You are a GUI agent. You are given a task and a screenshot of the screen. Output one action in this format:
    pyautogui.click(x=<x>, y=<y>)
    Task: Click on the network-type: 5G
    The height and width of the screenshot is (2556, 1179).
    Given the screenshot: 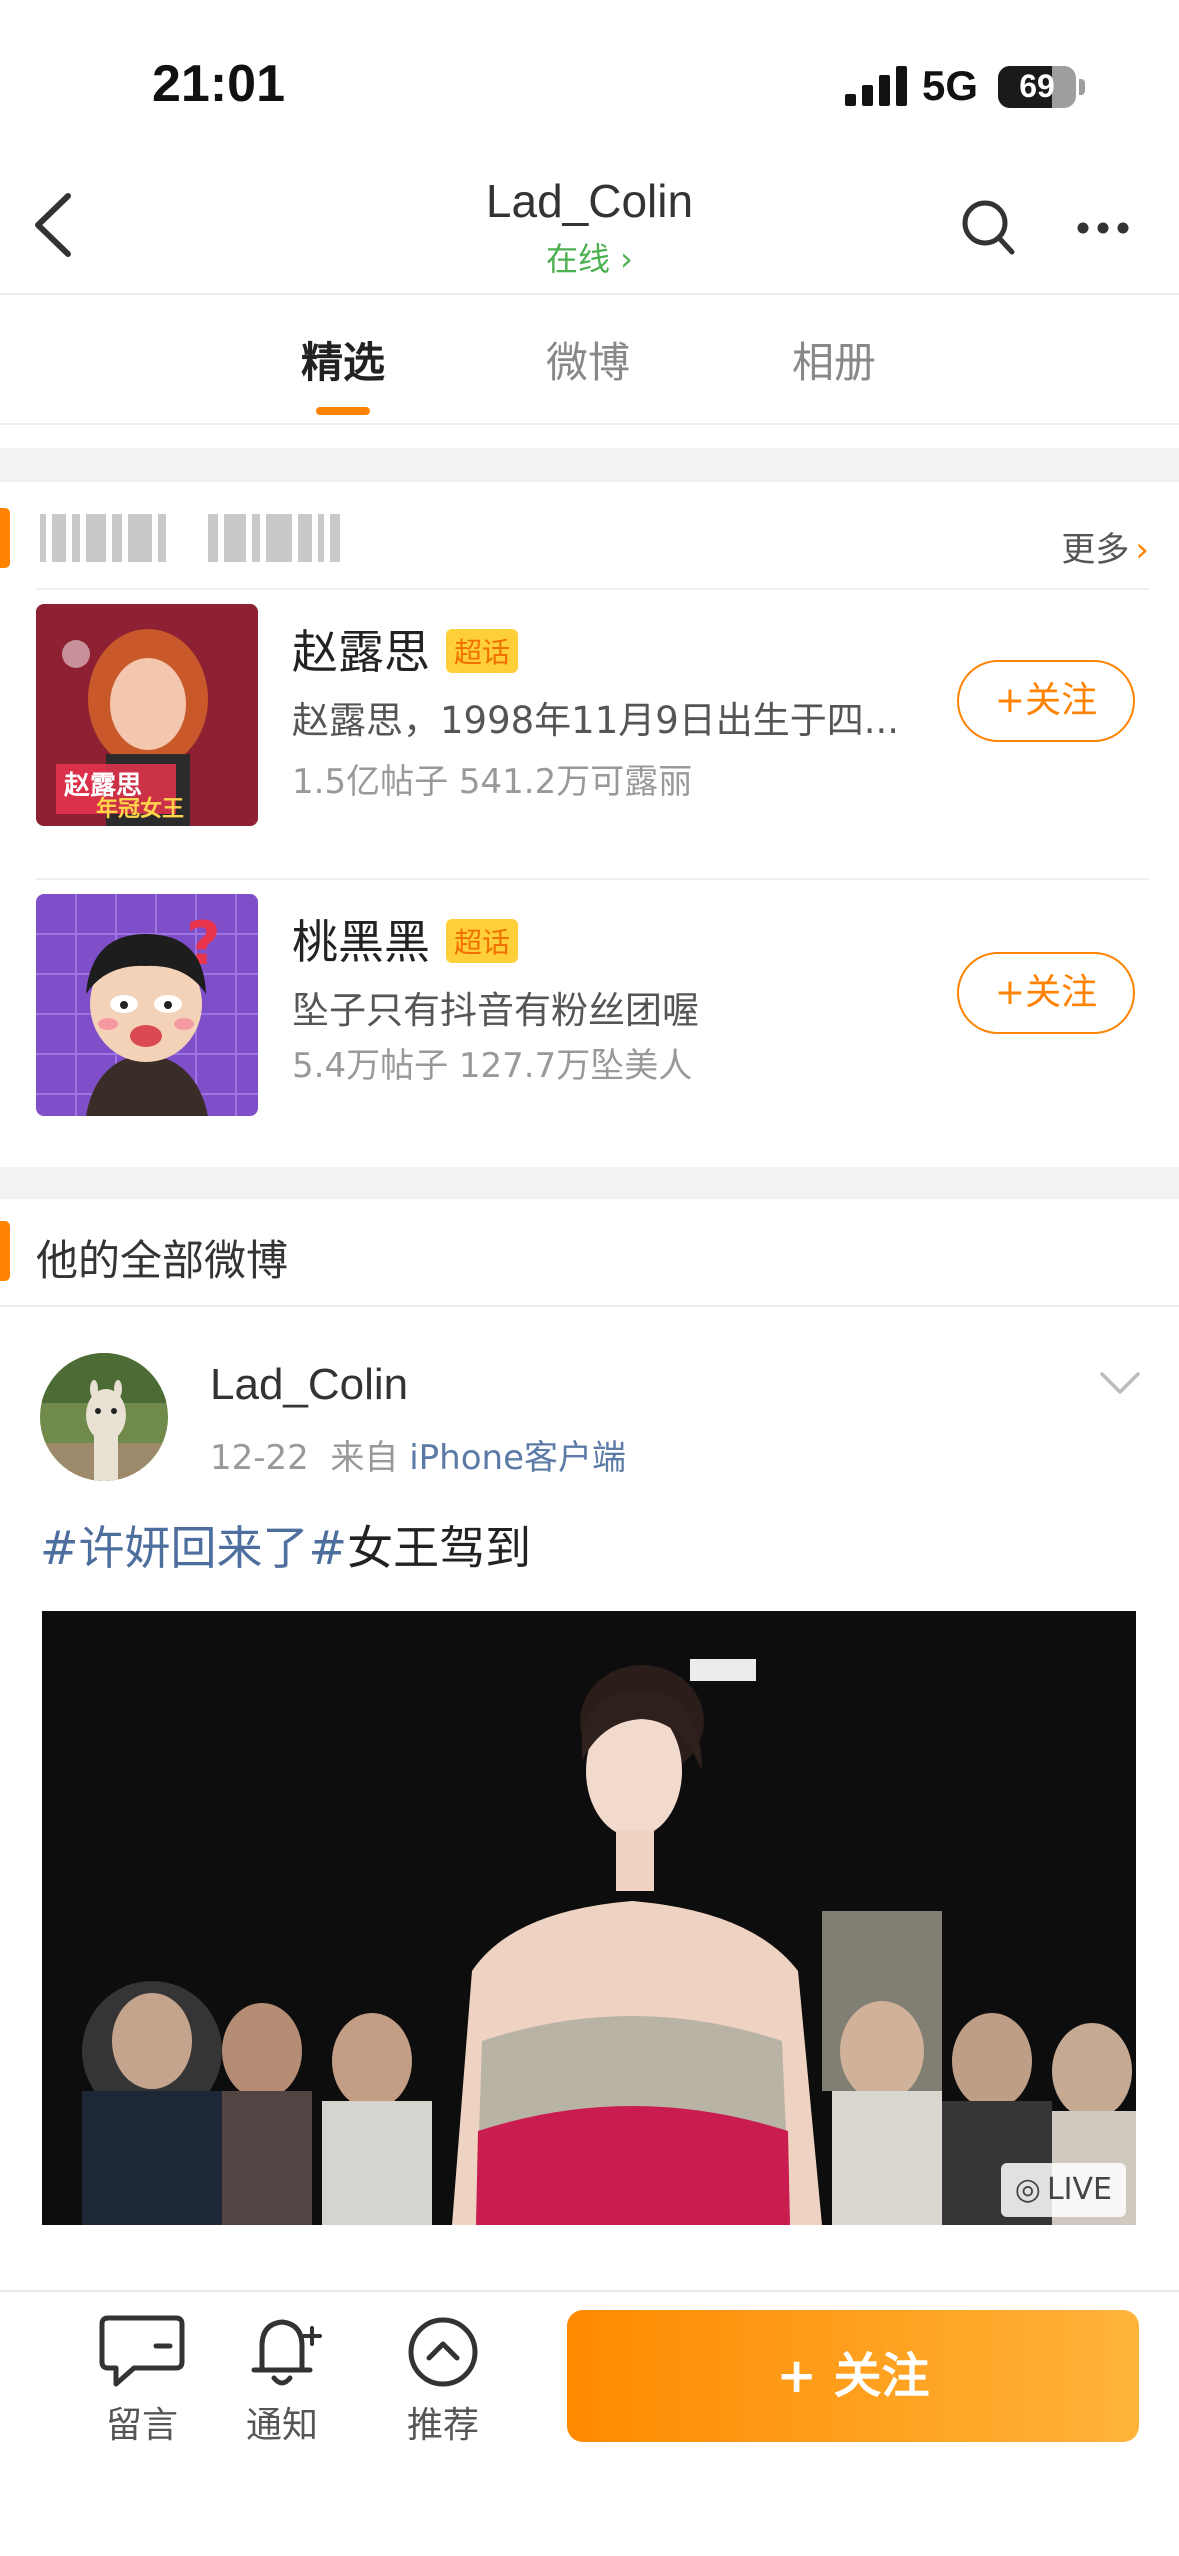 What is the action you would take?
    pyautogui.click(x=950, y=85)
    